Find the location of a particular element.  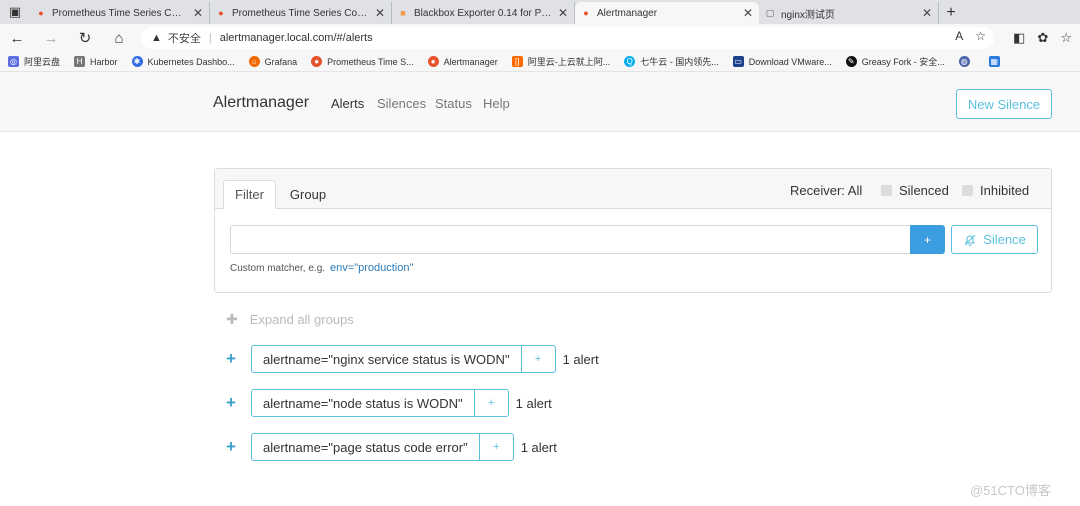

new-tab-plus-icon: + is located at coordinates (951, 13).